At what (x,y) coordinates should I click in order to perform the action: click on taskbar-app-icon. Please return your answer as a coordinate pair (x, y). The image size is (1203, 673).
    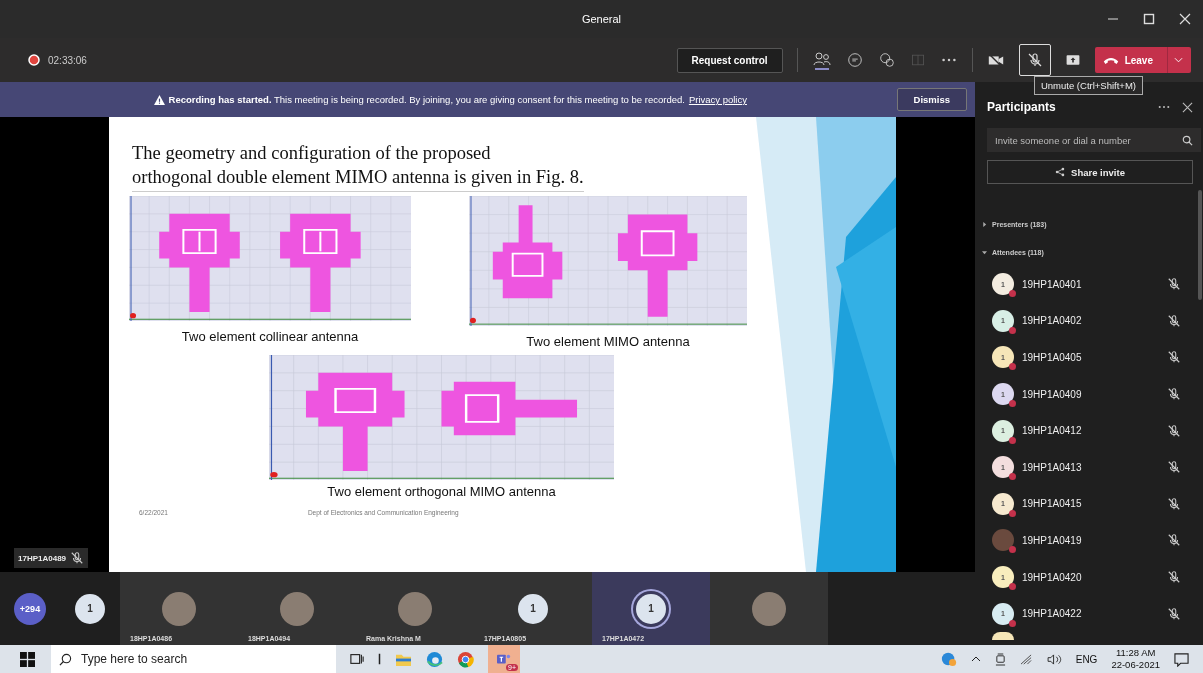
    Looking at the image, I should click on (379, 659).